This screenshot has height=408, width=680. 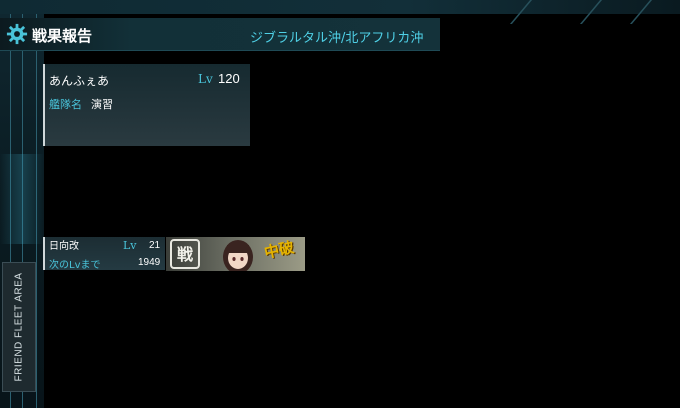 I want to click on next-level-label: 次のLvまで, so click(x=75, y=265).